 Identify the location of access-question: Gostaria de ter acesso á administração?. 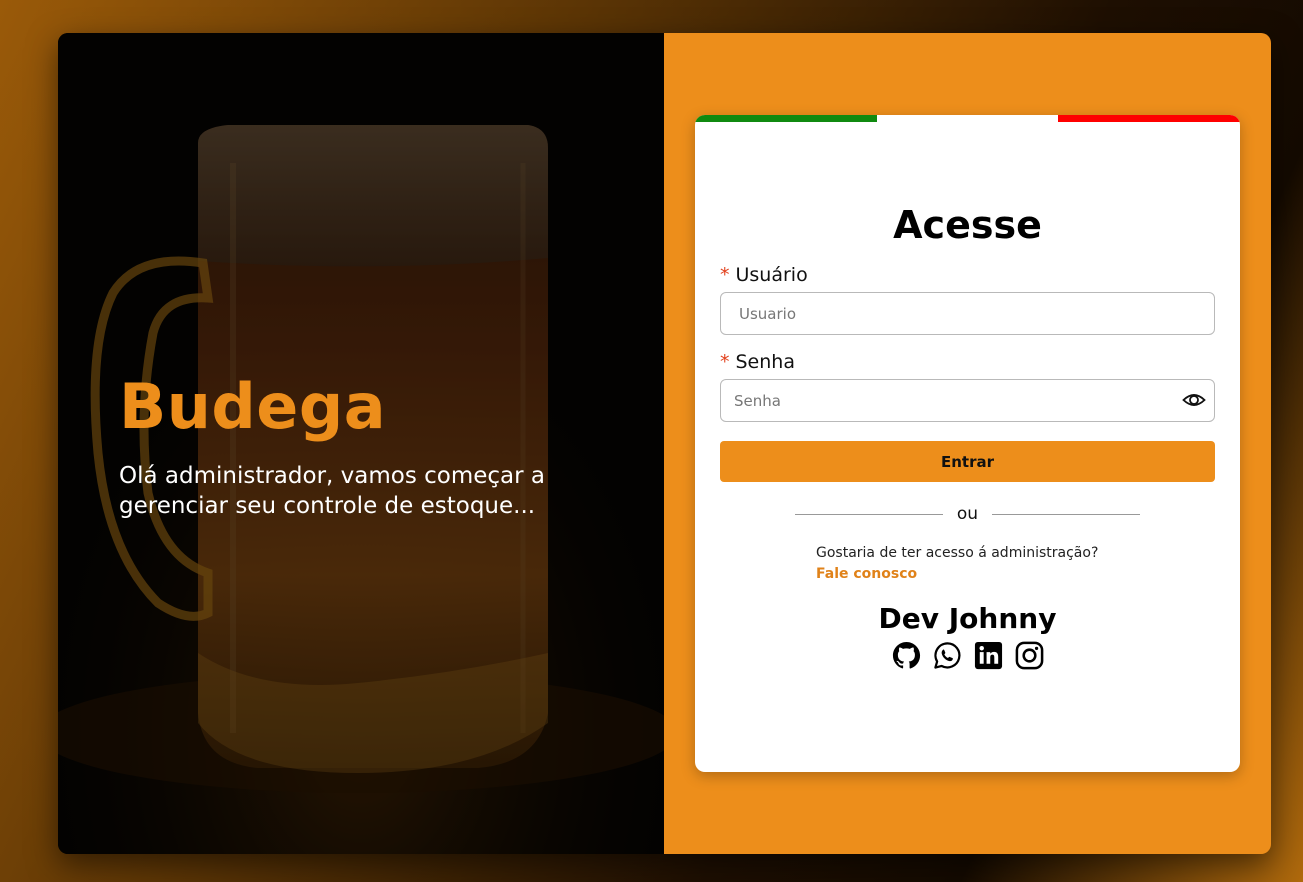
(957, 553).